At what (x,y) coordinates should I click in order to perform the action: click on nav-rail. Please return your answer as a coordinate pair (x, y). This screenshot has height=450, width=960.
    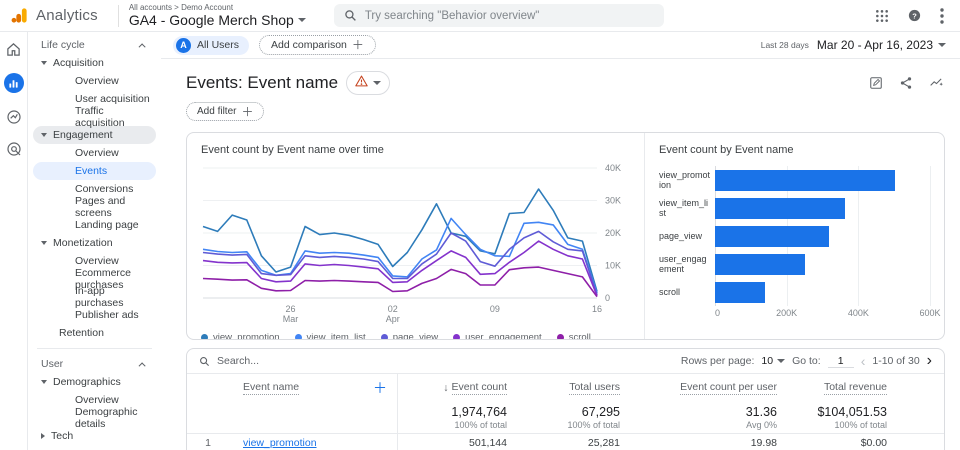
    Looking at the image, I should click on (14, 241).